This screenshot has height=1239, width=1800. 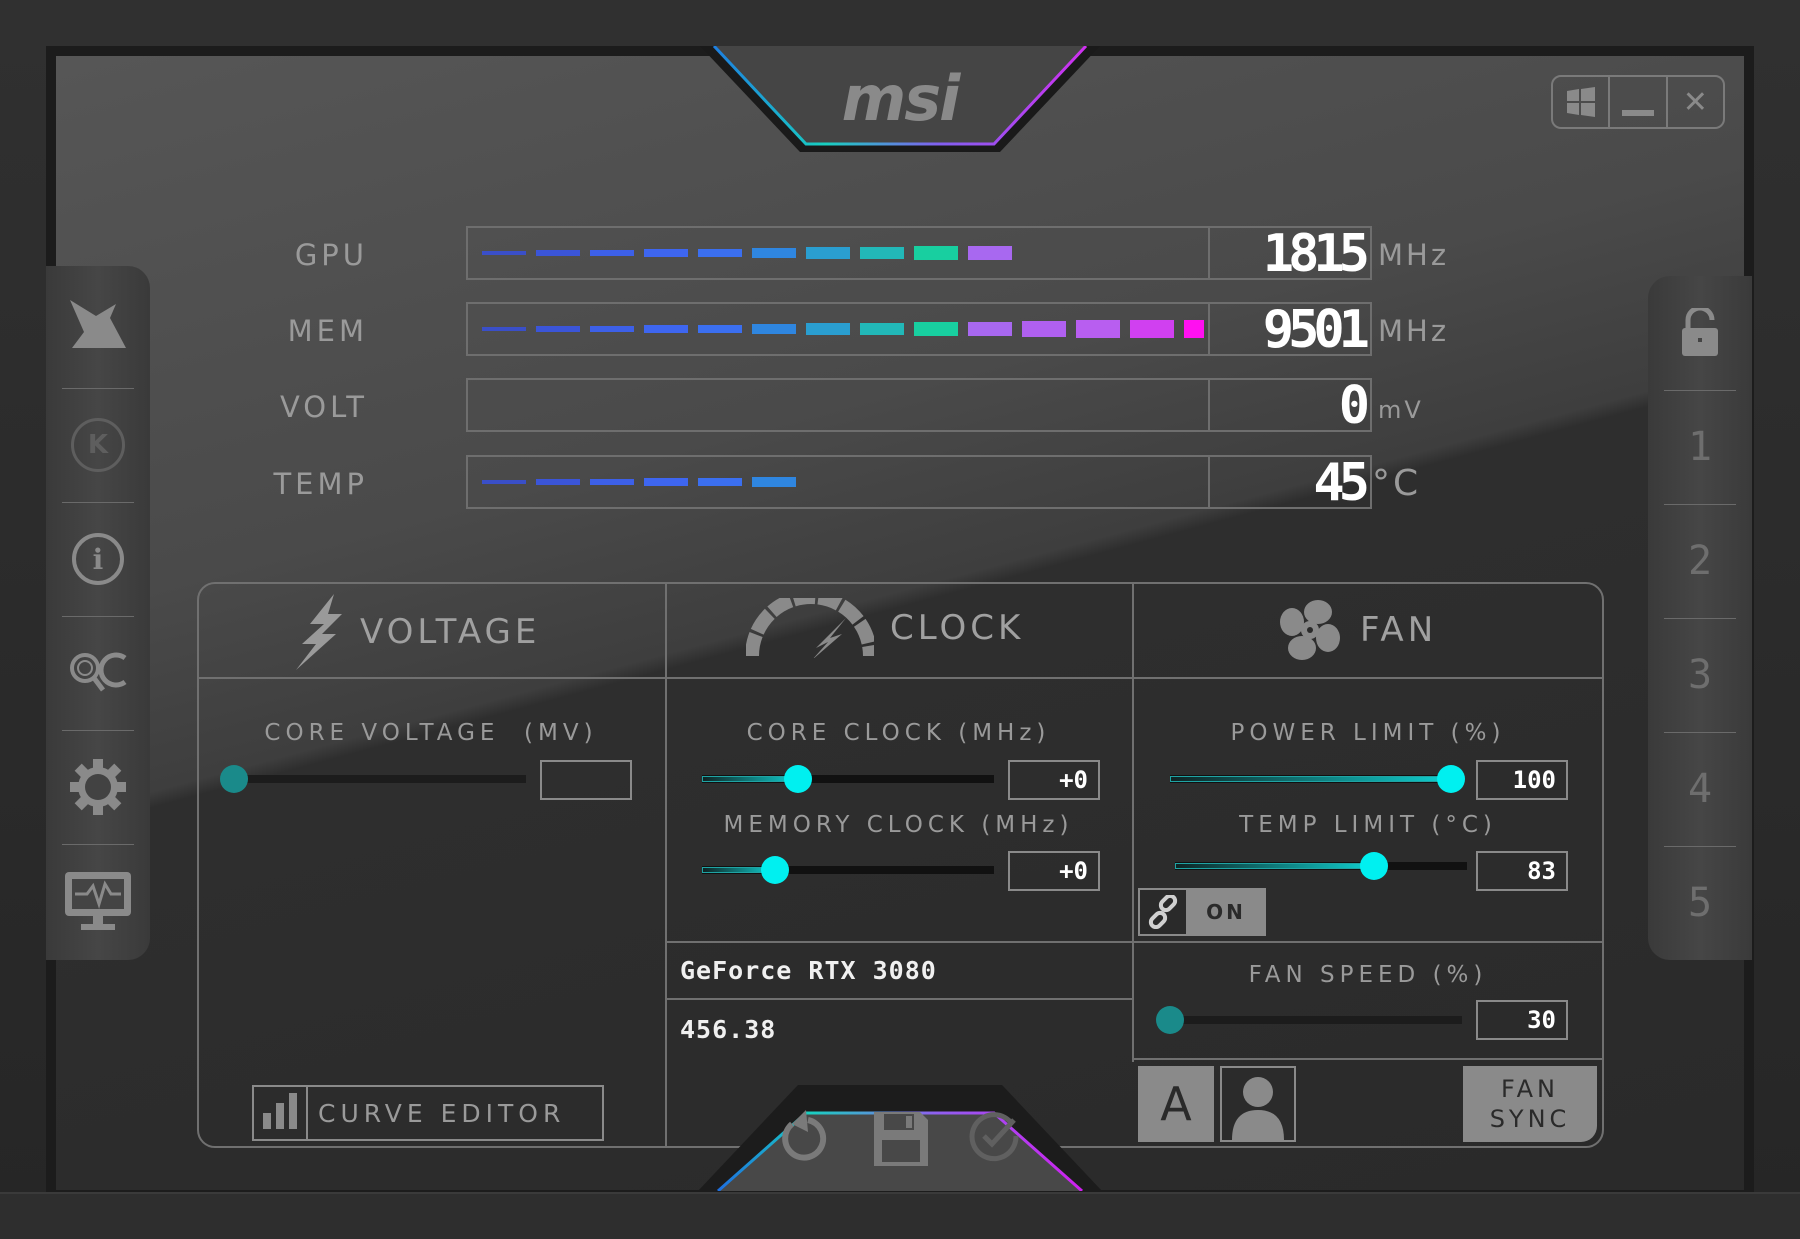 I want to click on auto-label: A, so click(x=1176, y=1104).